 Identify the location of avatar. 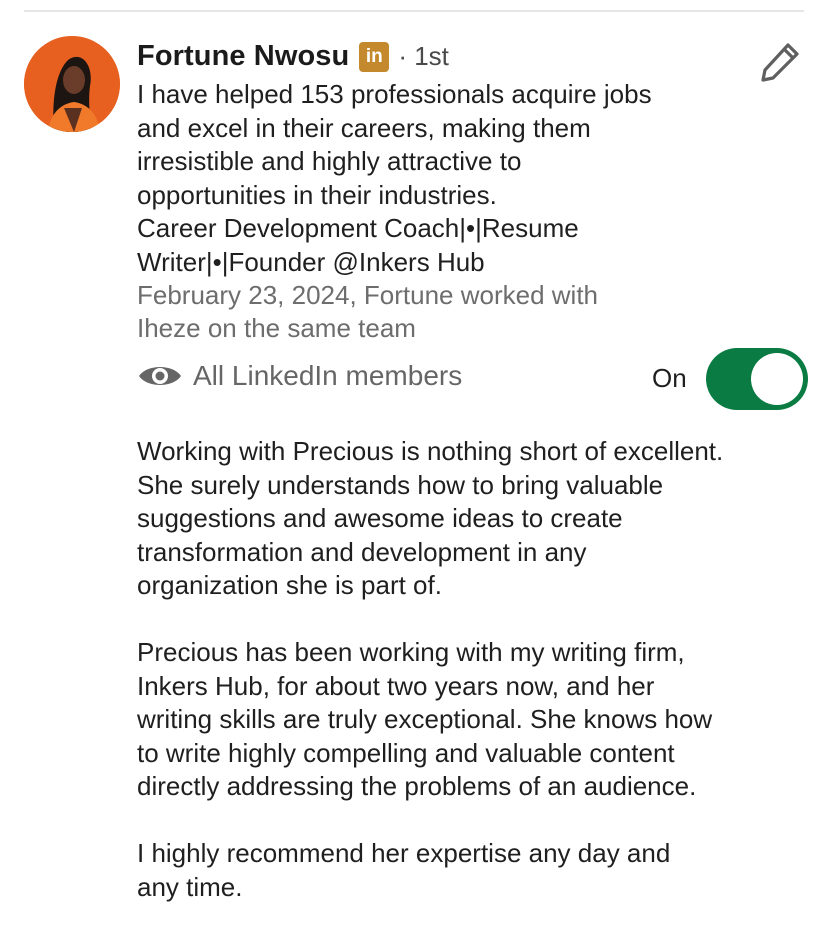
(72, 84).